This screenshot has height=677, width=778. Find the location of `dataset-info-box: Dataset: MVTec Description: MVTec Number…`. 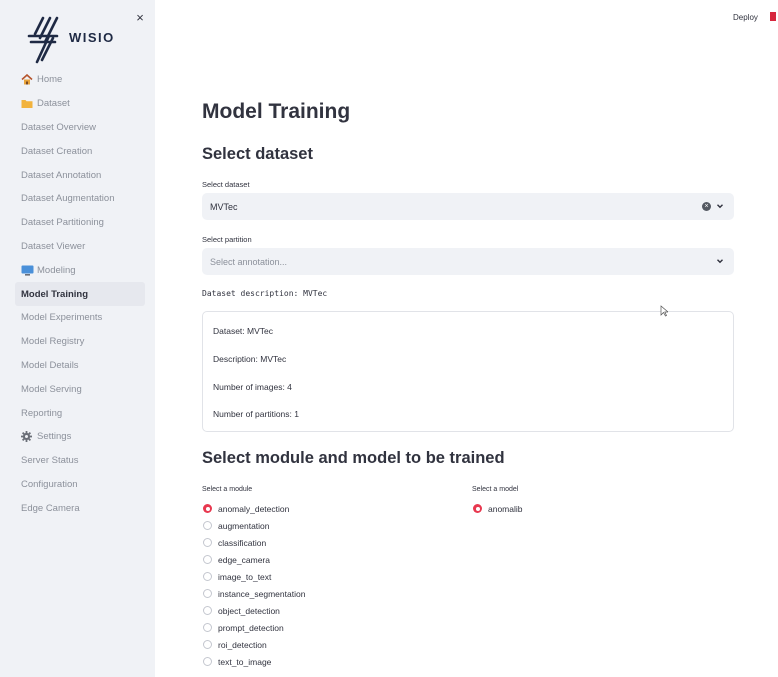

dataset-info-box: Dataset: MVTec Description: MVTec Number… is located at coordinates (468, 371).